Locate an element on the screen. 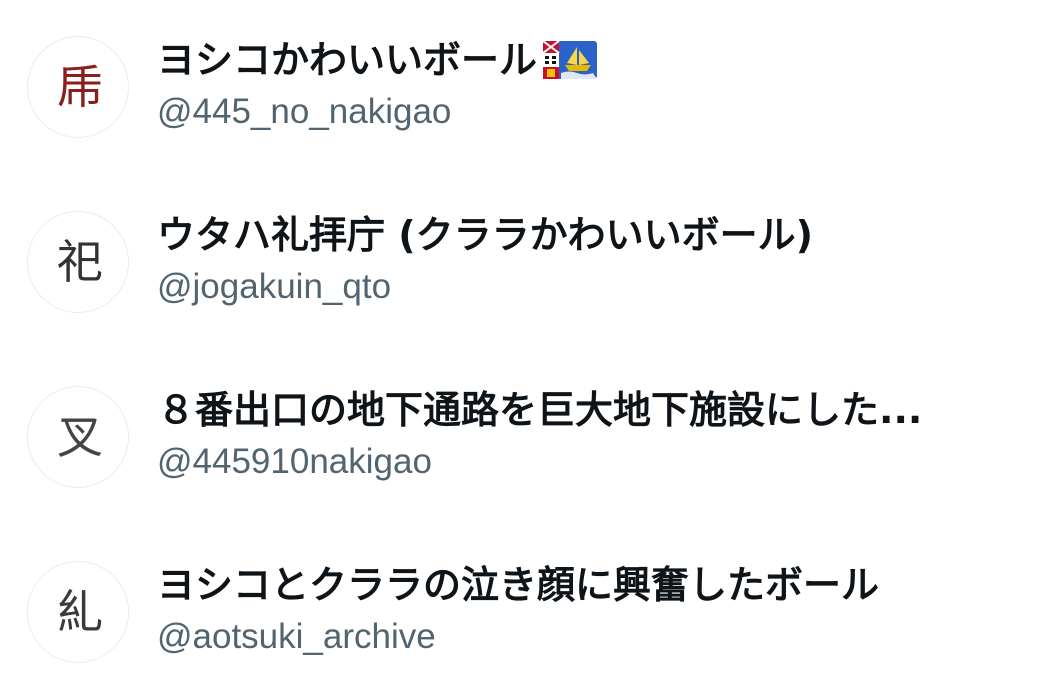 This screenshot has width=1050, height=700. display-name: ヨシコとクララの泣き顔に興奮したボール is located at coordinates (518, 585).